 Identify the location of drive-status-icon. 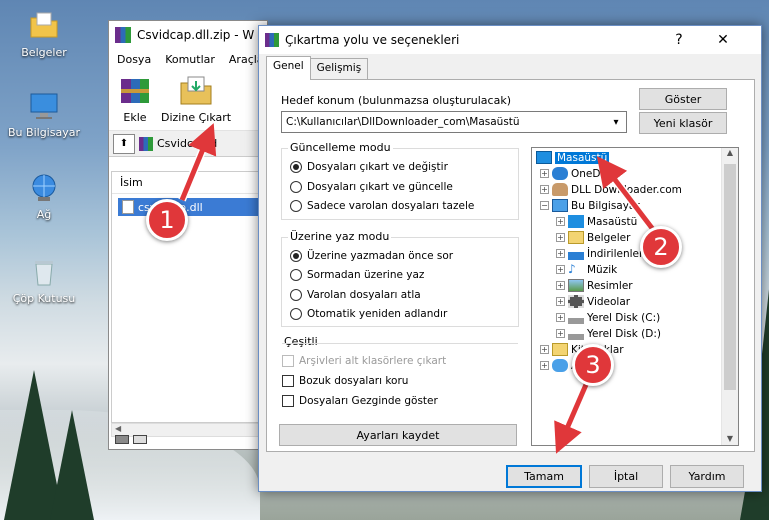
(122, 439).